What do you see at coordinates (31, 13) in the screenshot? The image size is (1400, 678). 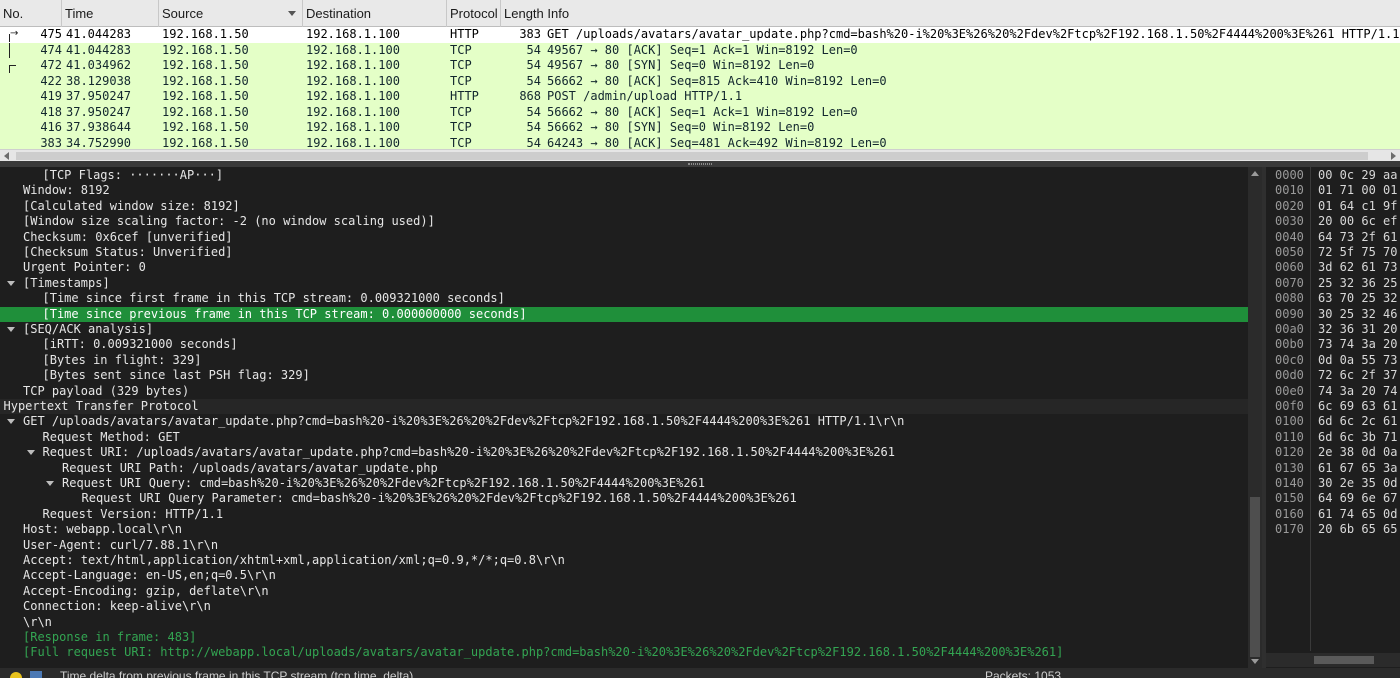 I see `column-header-no: No.` at bounding box center [31, 13].